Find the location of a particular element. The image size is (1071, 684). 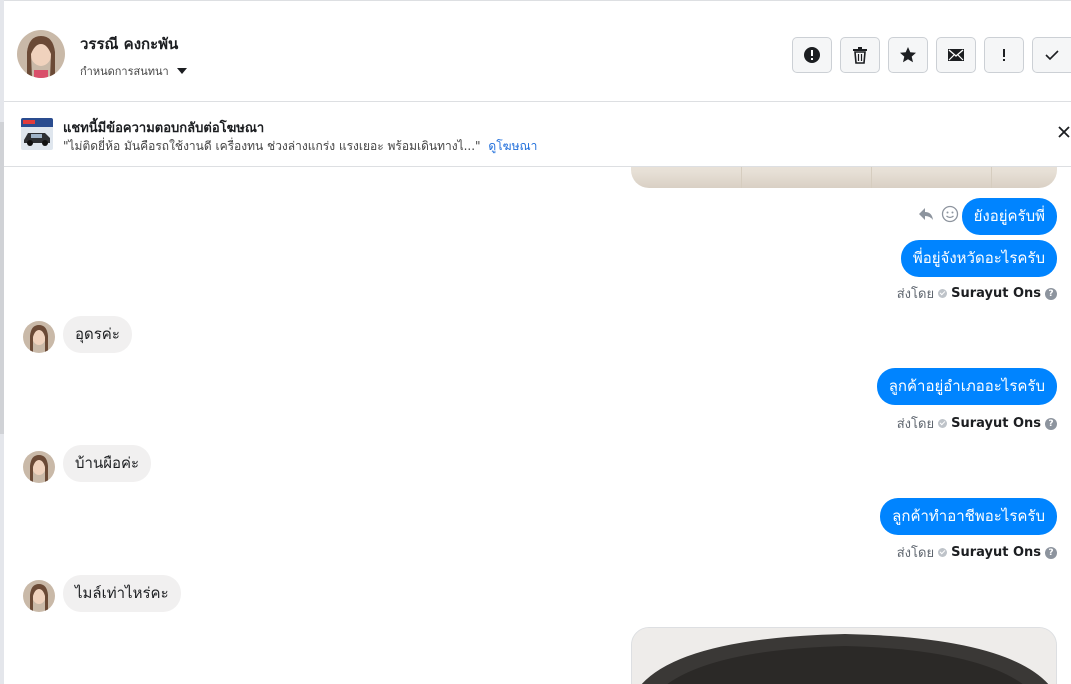

mark-spam-button is located at coordinates (812, 55).